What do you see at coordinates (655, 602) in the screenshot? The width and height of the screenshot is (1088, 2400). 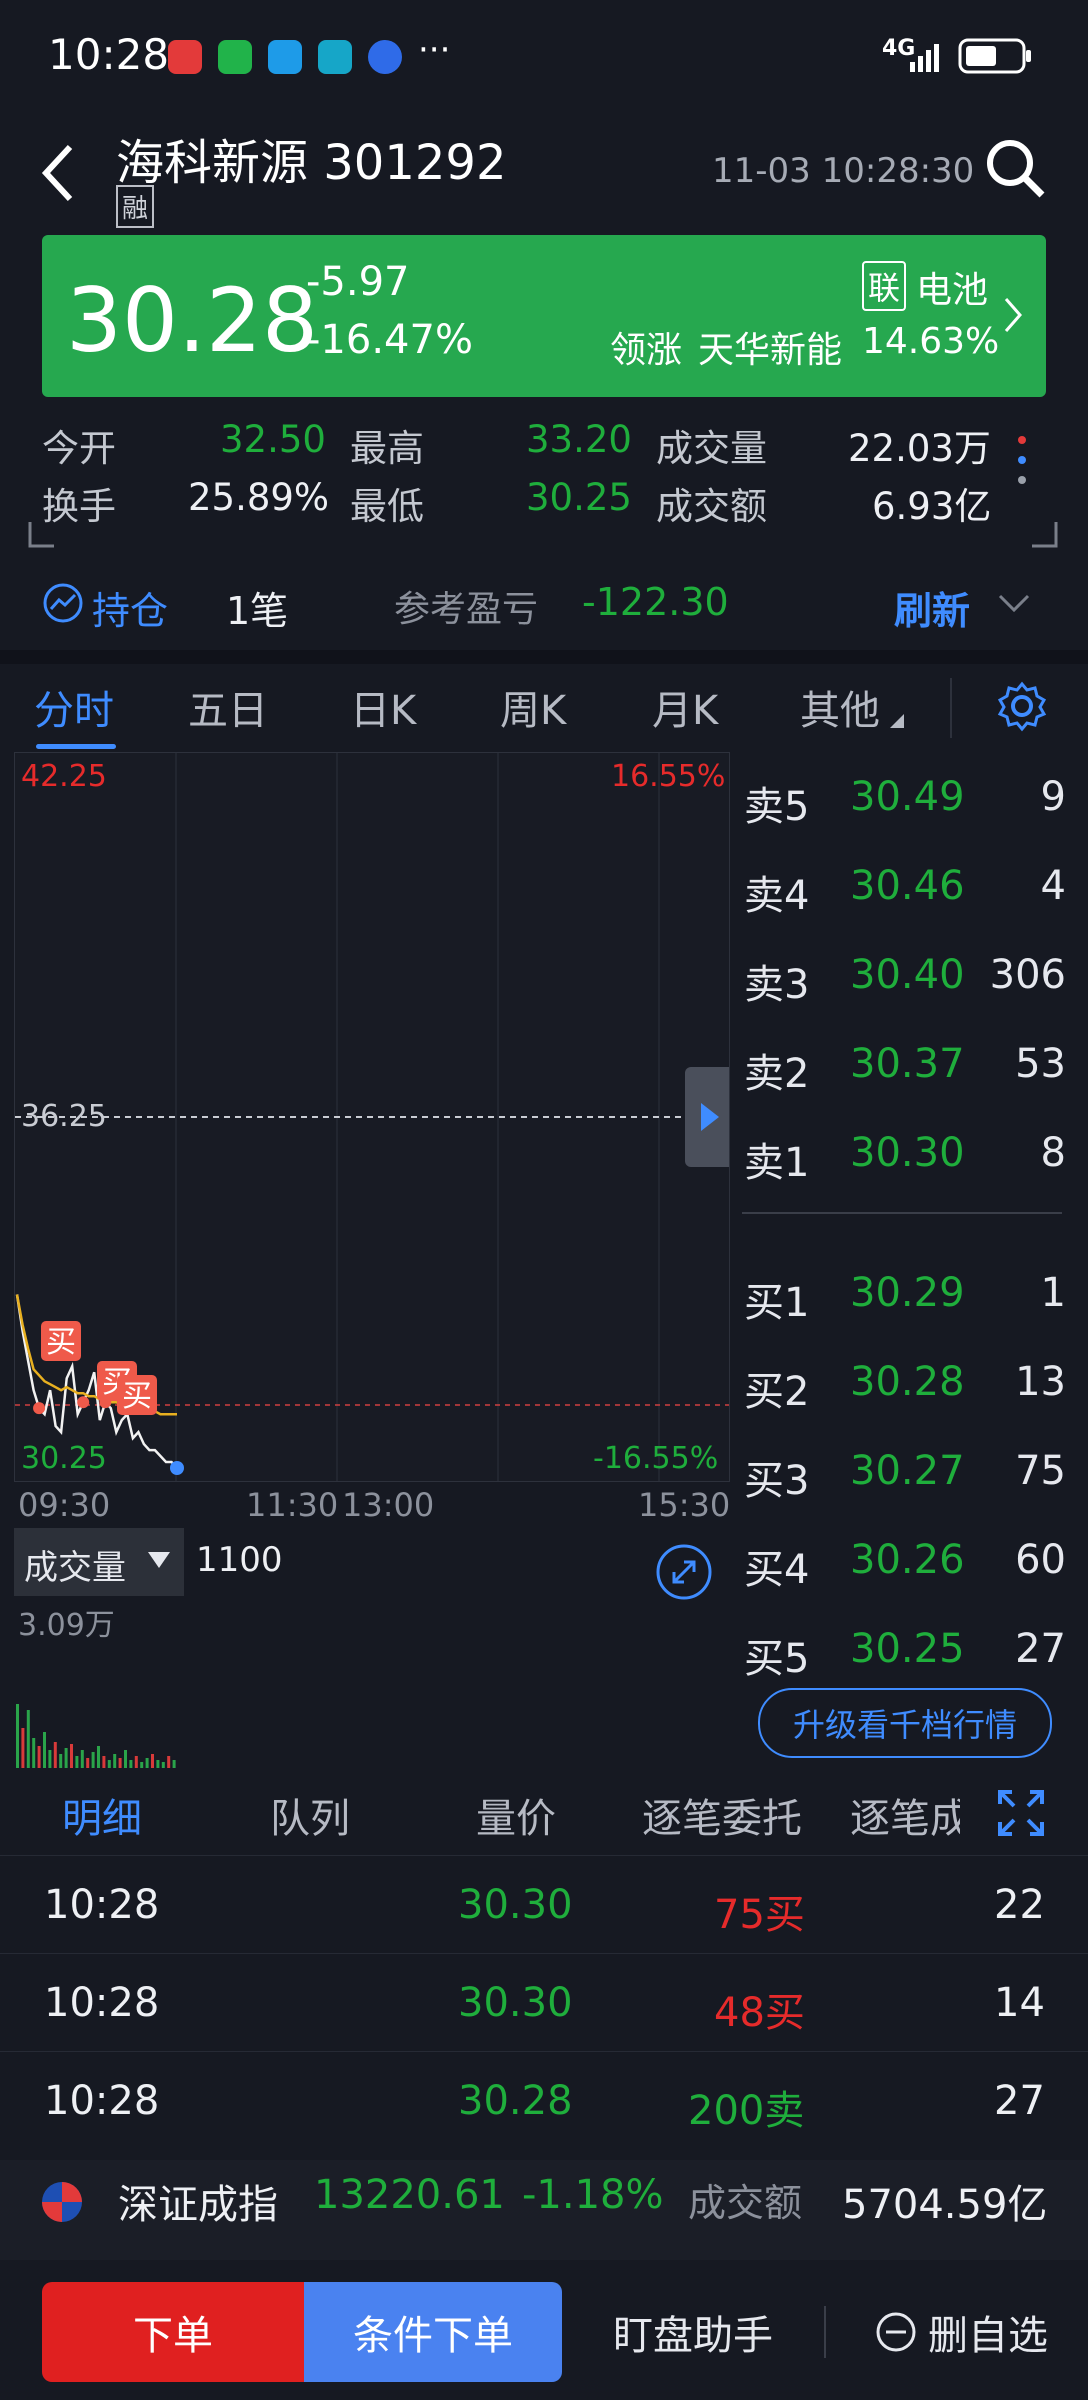 I see `pl-value: -122.30` at bounding box center [655, 602].